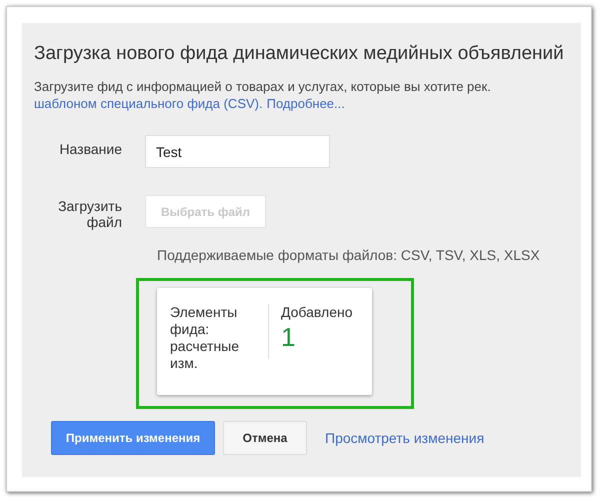  I want to click on view-changes-link: Просмотреть изменения, so click(404, 438).